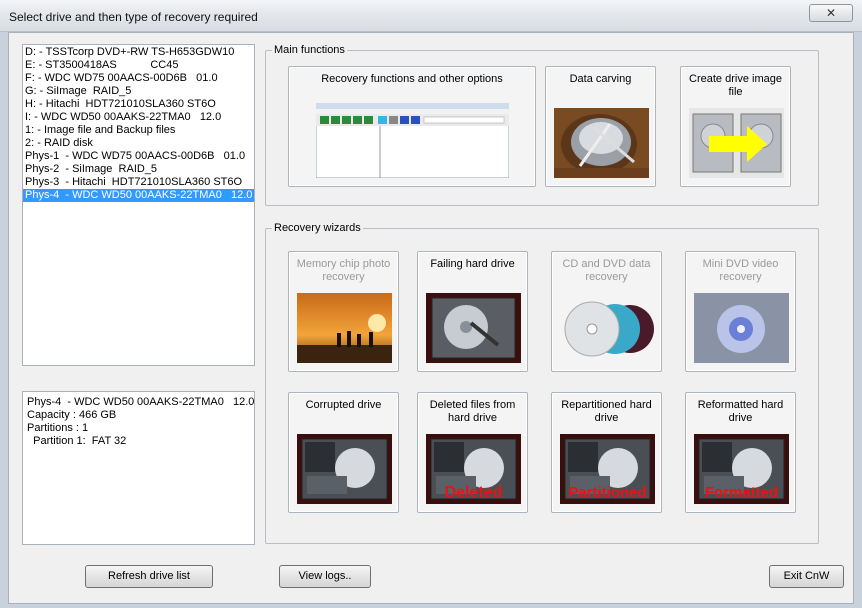 Image resolution: width=862 pixels, height=608 pixels. What do you see at coordinates (412, 79) in the screenshot?
I see `recovery-functions-label: Recovery functions and other options` at bounding box center [412, 79].